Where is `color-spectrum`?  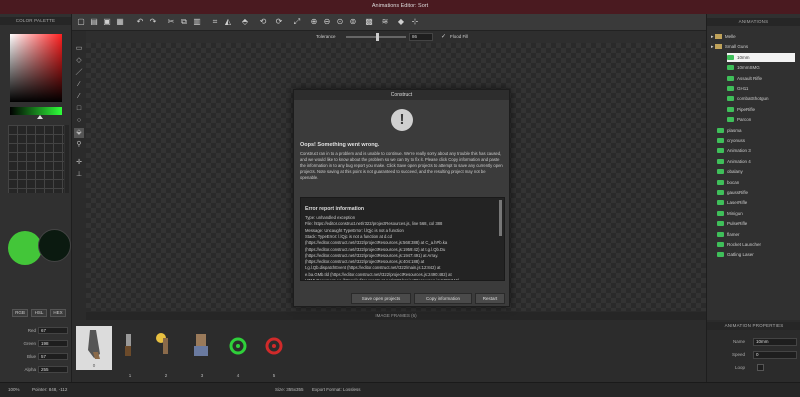
color-spectrum is located at coordinates (36, 68).